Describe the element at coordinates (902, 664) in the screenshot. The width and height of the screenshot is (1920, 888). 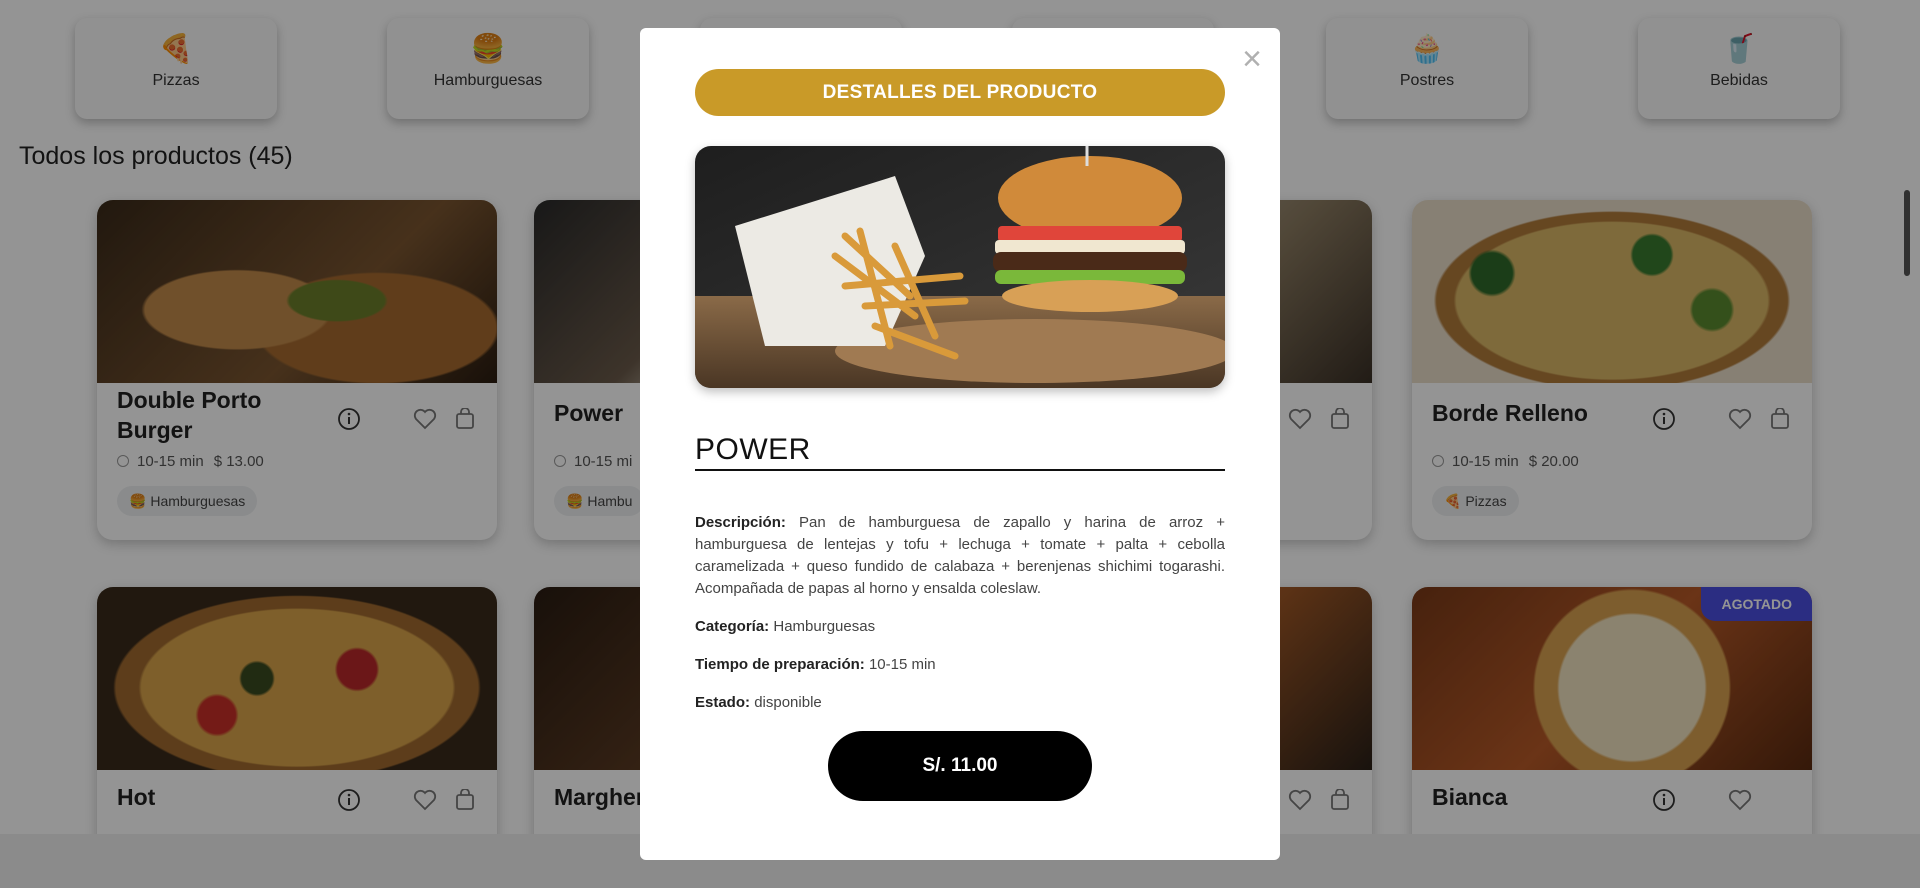
I see `prep-time-value: 10-15 min` at that location.